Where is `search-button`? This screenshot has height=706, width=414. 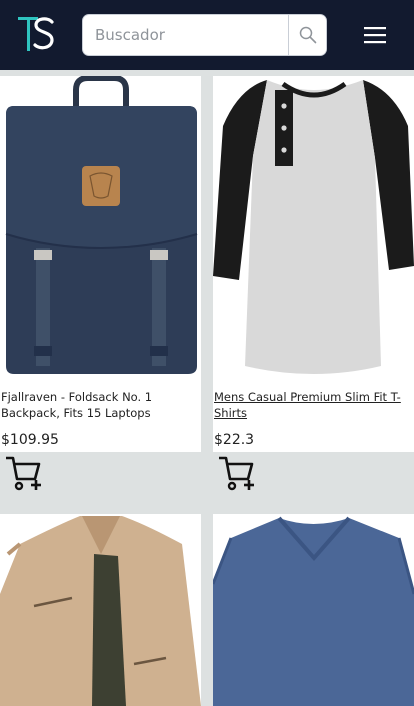 search-button is located at coordinates (307, 35).